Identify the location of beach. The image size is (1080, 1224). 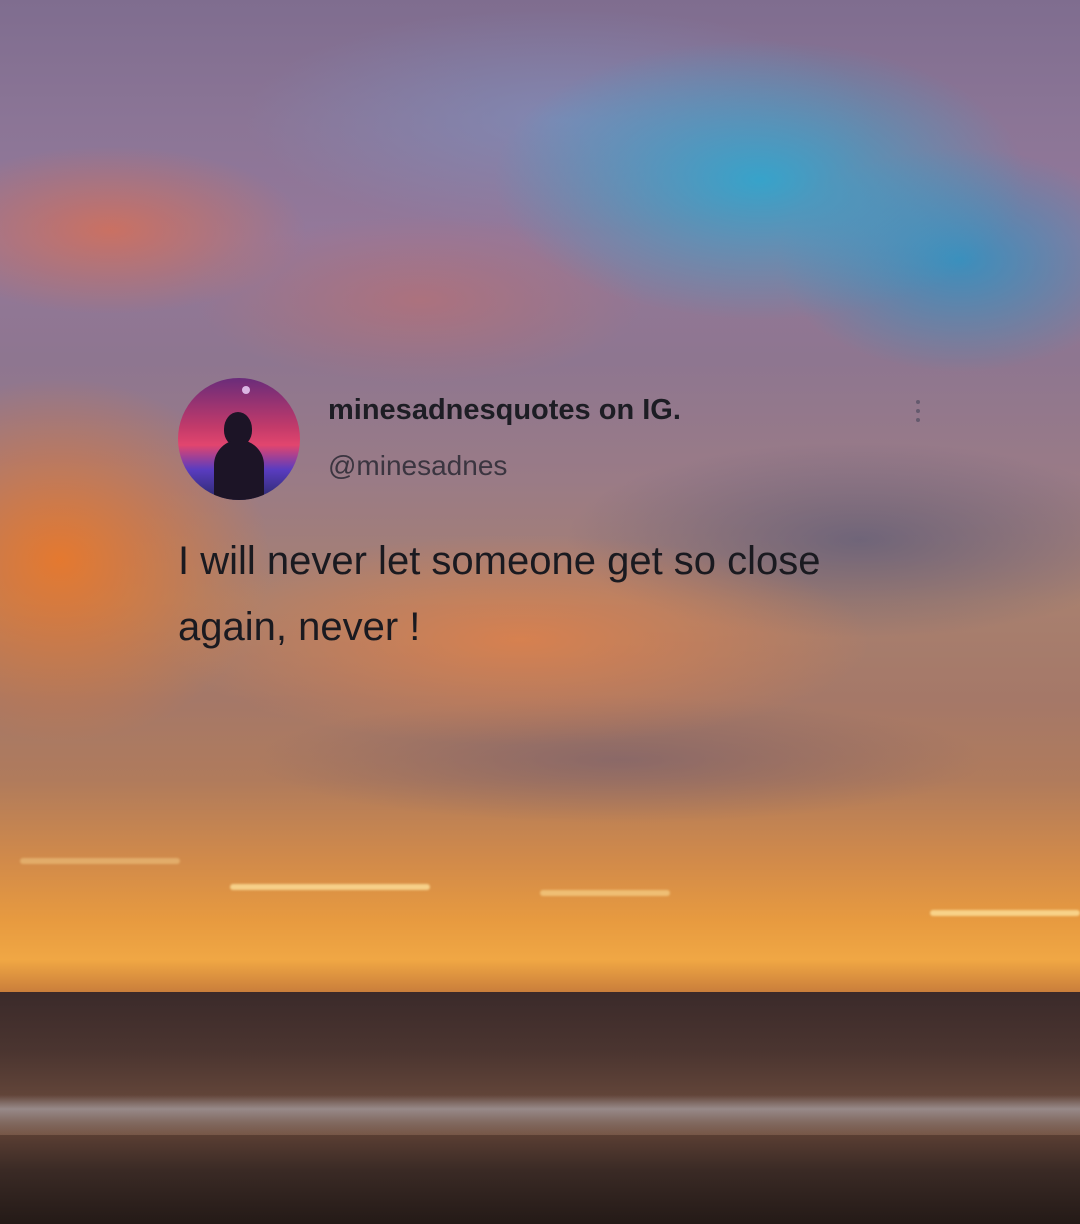
(540, 1179).